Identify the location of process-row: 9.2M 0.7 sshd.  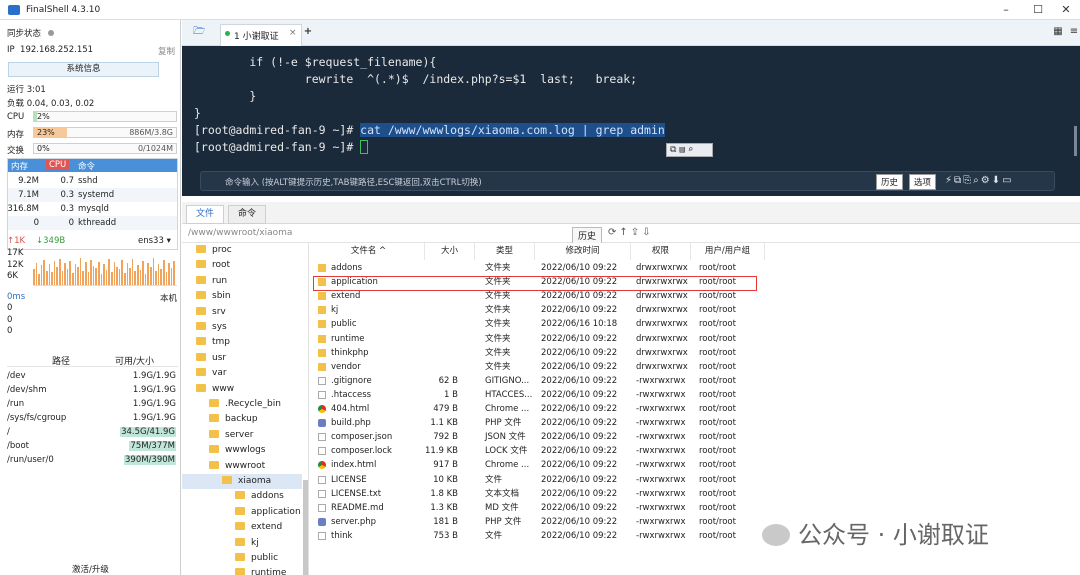
(92, 181).